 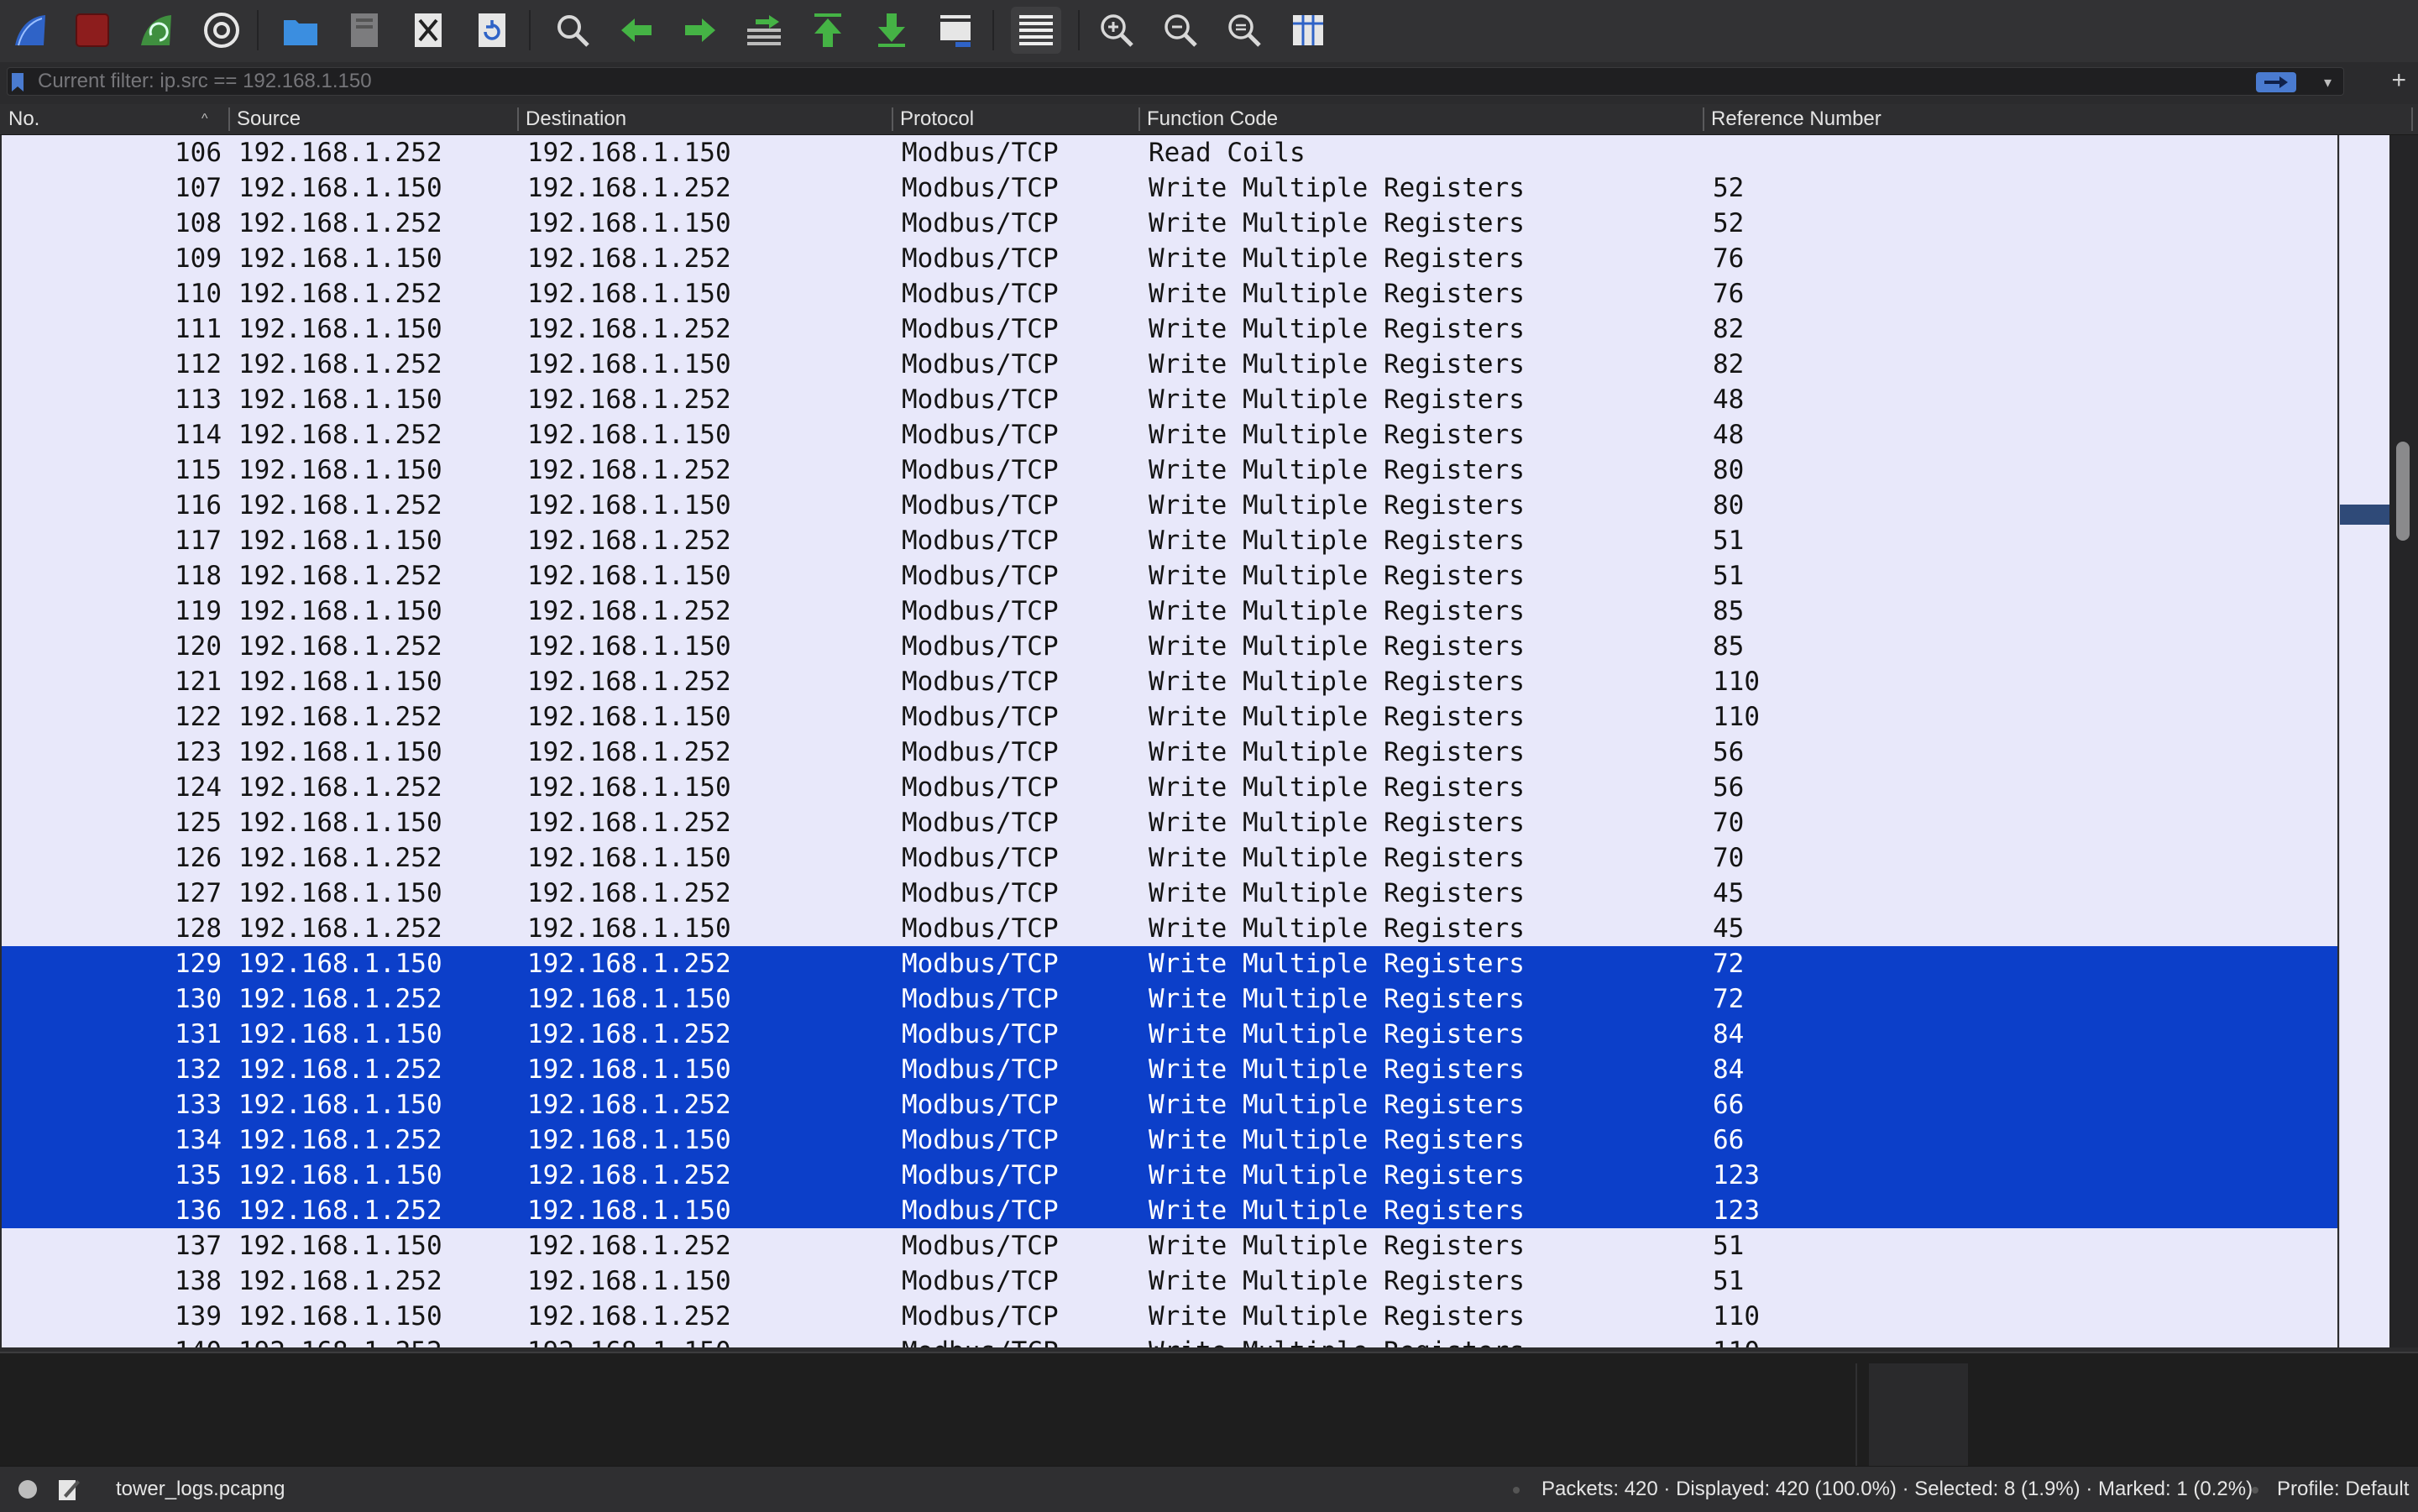 I want to click on go-back-icon, so click(x=636, y=30).